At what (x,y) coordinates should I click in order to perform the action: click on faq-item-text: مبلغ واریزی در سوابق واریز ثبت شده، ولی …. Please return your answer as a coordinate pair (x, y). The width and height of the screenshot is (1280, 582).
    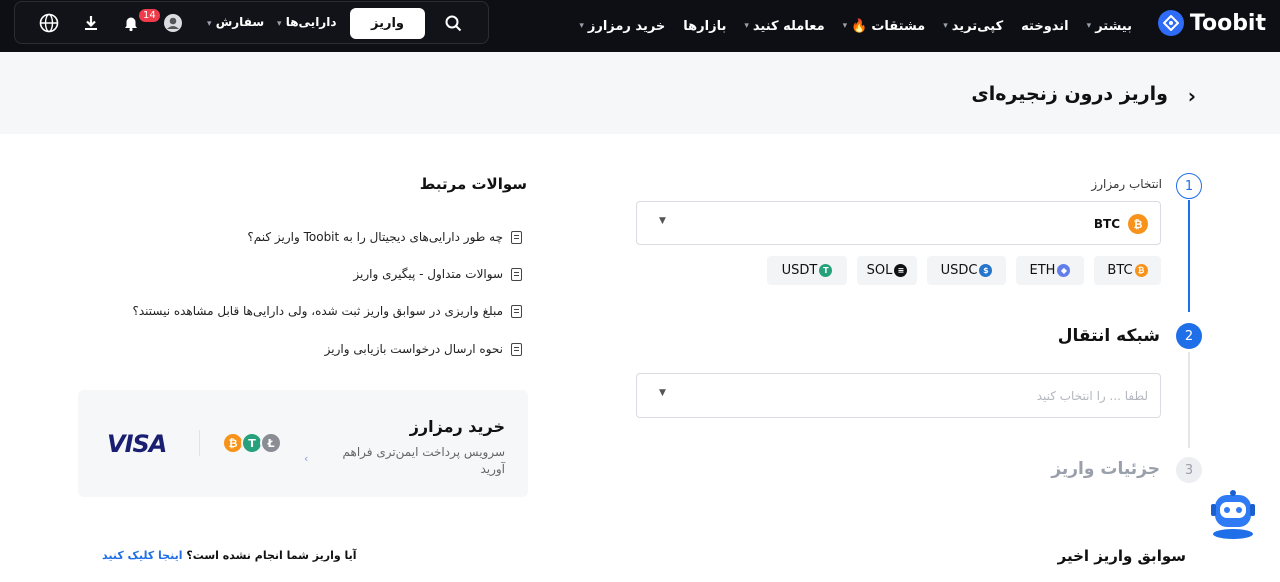
    Looking at the image, I should click on (317, 311).